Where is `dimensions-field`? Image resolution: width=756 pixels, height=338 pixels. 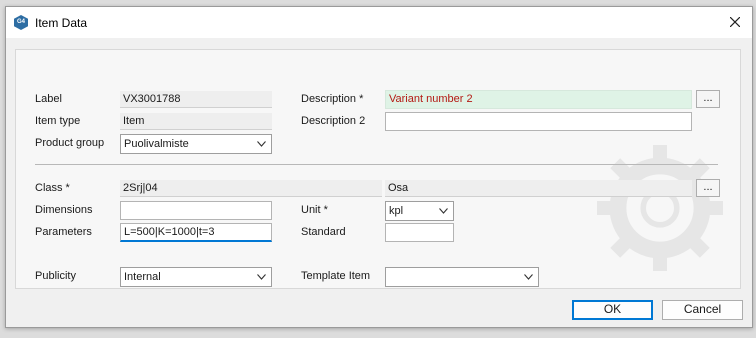
dimensions-field is located at coordinates (196, 210).